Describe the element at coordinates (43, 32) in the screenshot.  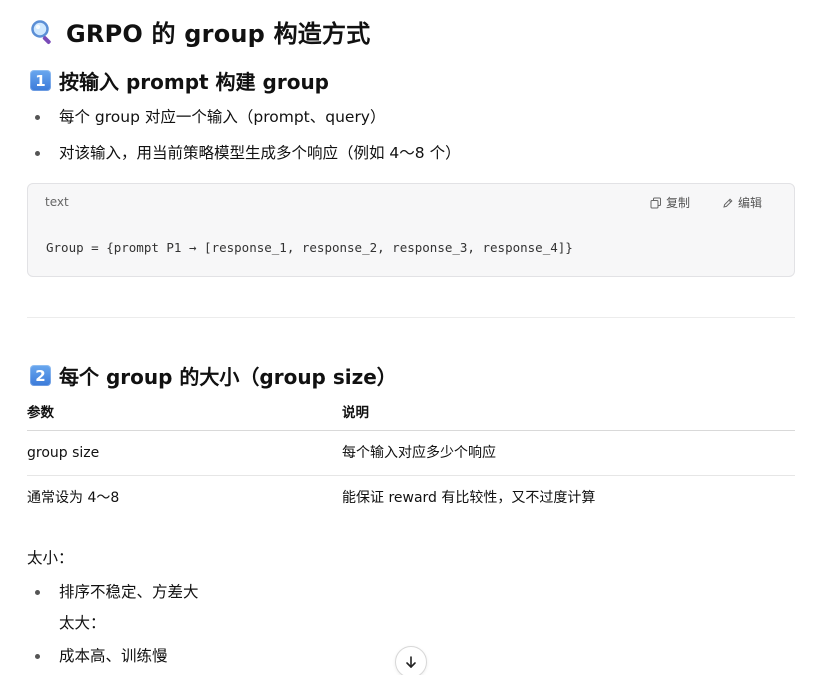
I see `magnifier-icon` at that location.